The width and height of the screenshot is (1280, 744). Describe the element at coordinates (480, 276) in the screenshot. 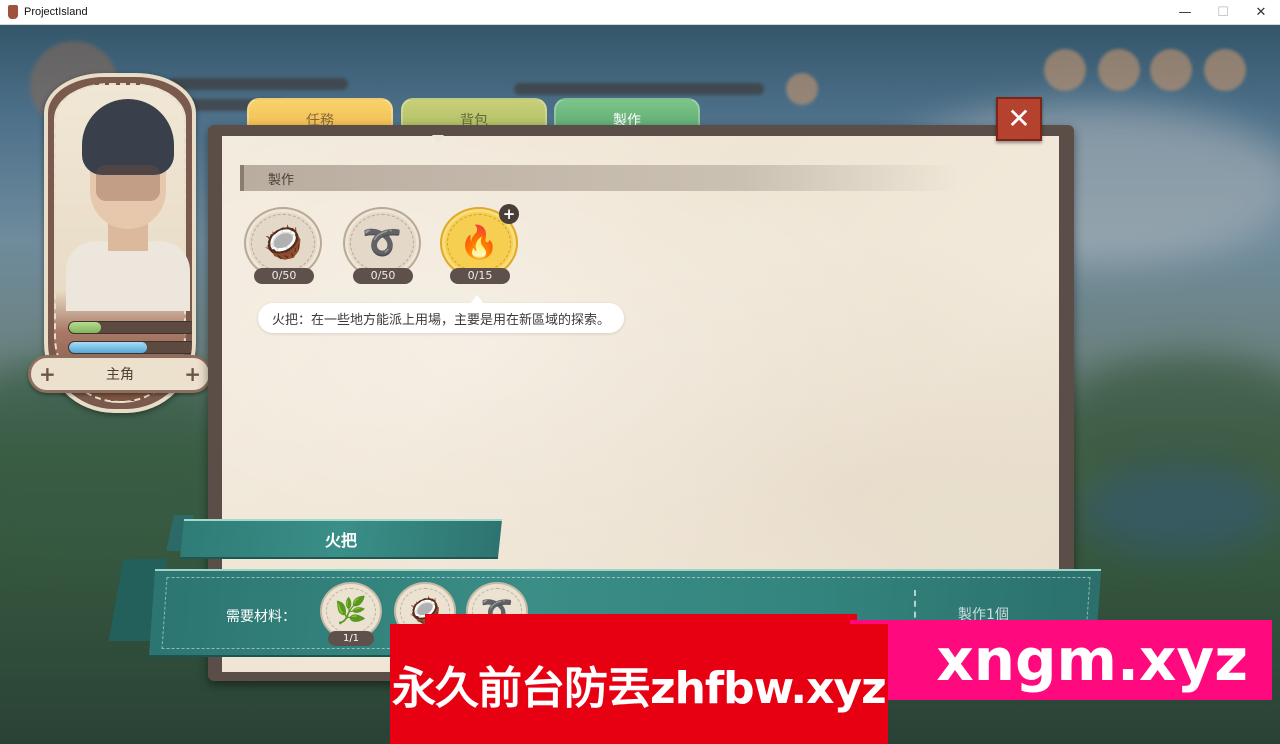

I see `item-count: 0/15` at that location.